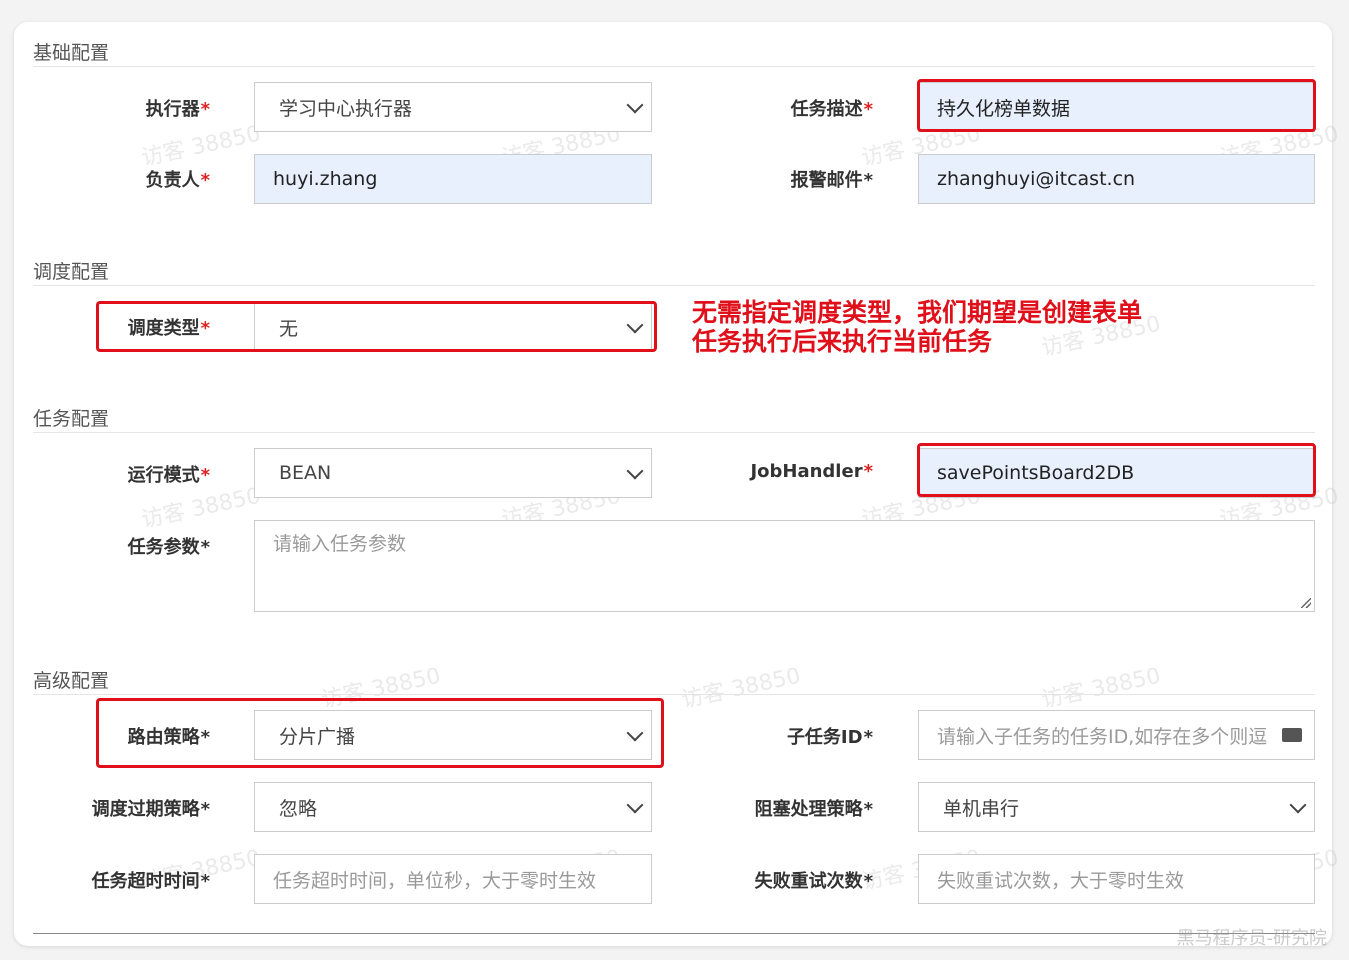 This screenshot has width=1349, height=960. What do you see at coordinates (1036, 473) in the screenshot?
I see `job-handler-value: savePointsBoard2DB` at bounding box center [1036, 473].